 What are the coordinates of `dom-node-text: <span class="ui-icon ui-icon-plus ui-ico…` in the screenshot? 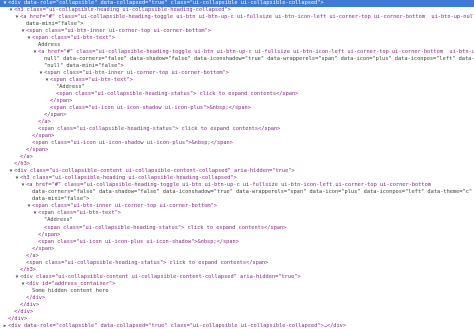 It's located at (138, 241).